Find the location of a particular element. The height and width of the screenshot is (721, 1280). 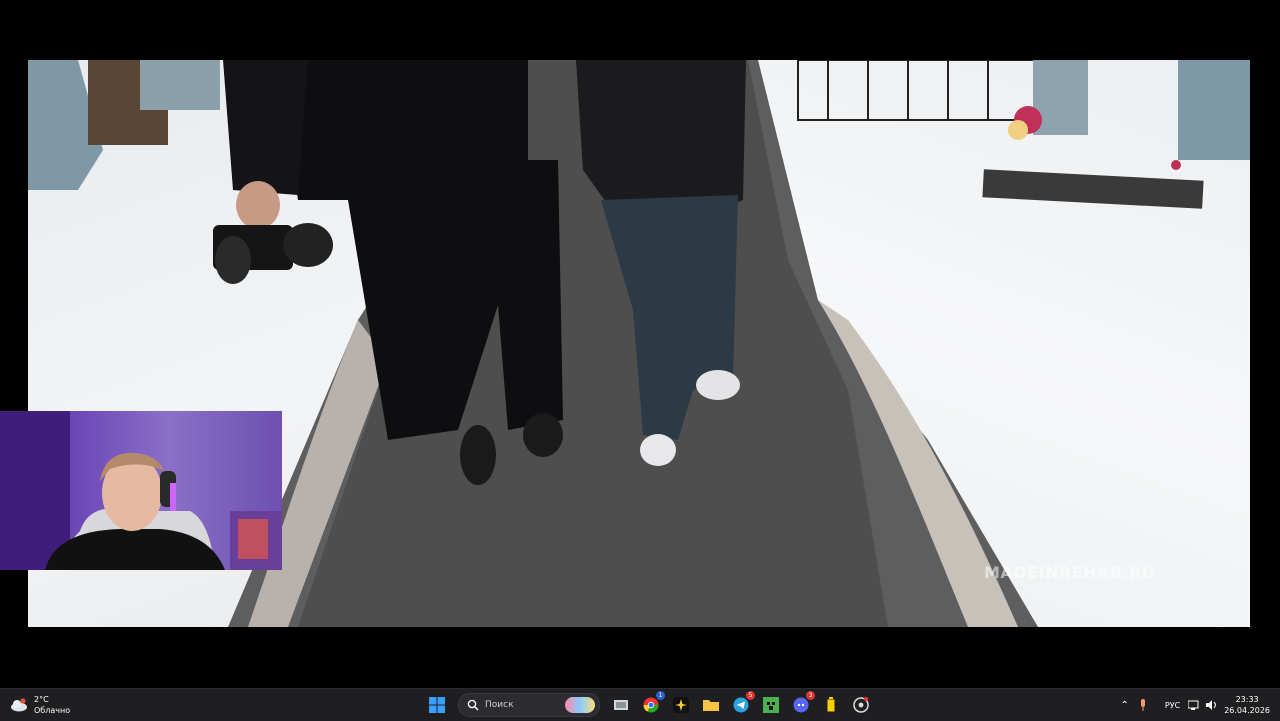

webcam-overlay is located at coordinates (141, 490).